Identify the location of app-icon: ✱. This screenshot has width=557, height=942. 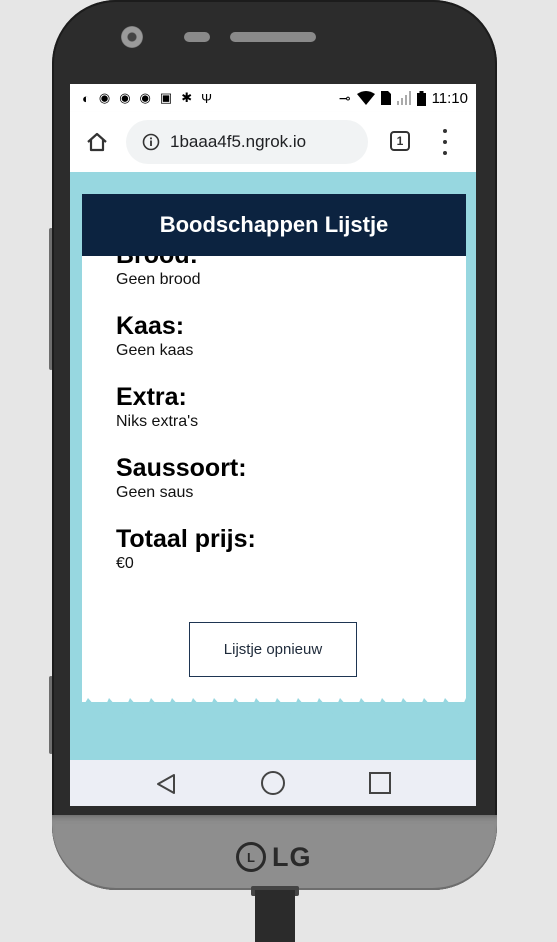
(187, 97).